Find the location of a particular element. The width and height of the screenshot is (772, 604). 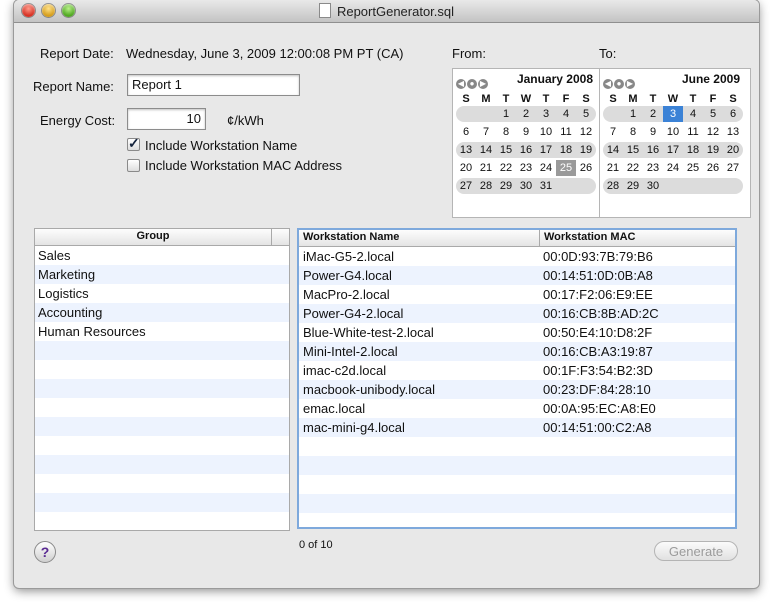

workstation-row: MacPro-2.local 00:17:F2:06:E9:EE is located at coordinates (517, 294).